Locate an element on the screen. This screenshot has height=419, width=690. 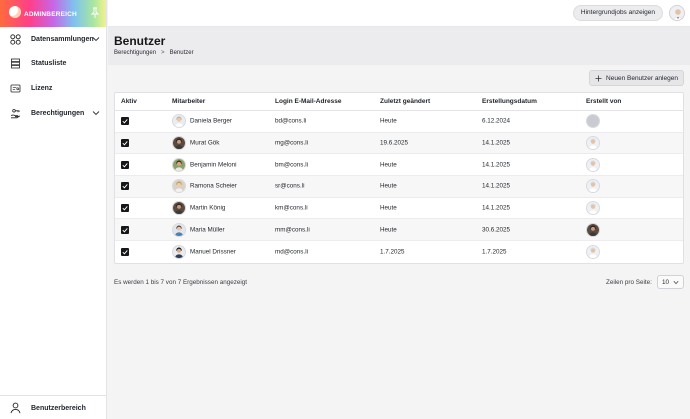
column-header-mitarbeiter: Mitarbeiter is located at coordinates (188, 101).